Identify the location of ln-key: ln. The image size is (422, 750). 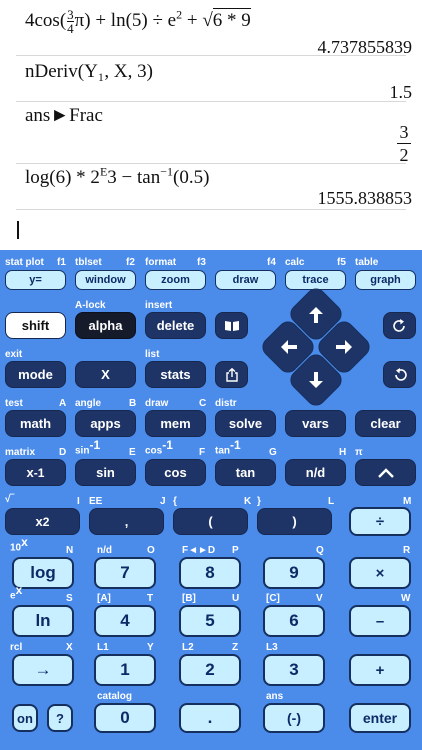
(43, 621).